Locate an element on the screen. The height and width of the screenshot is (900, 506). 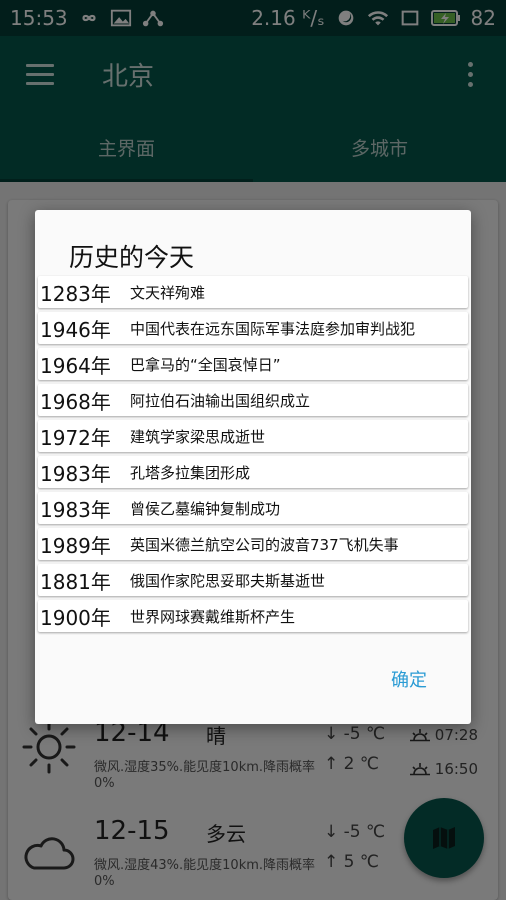
list-item: 1983年 孔塔多拉集团形成 is located at coordinates (253, 472).